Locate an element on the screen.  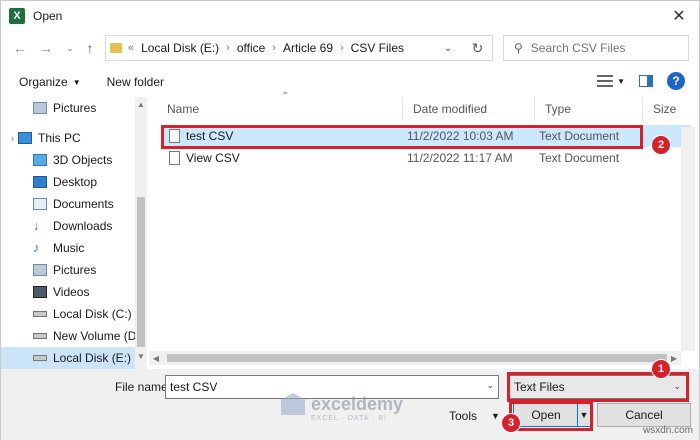
nav-item-label: Local Disk (E:) is located at coordinates (92, 358).